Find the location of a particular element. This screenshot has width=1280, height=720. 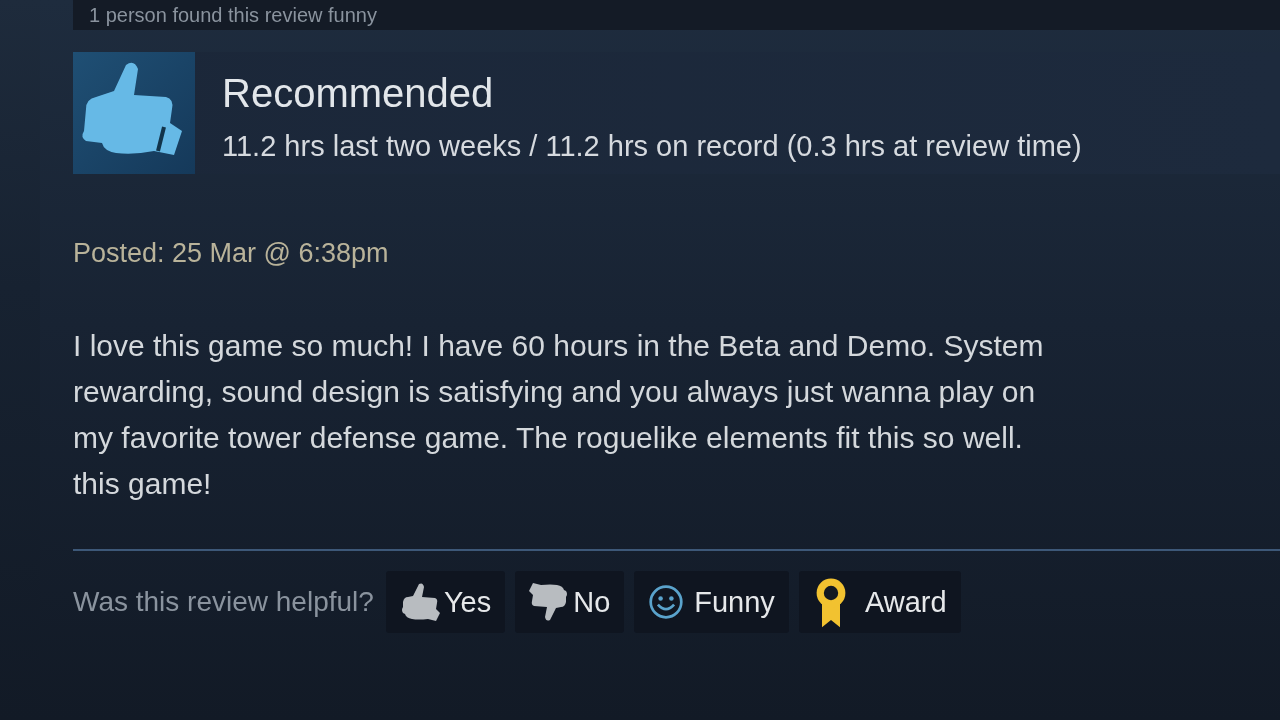

recommendation-title: Recommended is located at coordinates (358, 92).